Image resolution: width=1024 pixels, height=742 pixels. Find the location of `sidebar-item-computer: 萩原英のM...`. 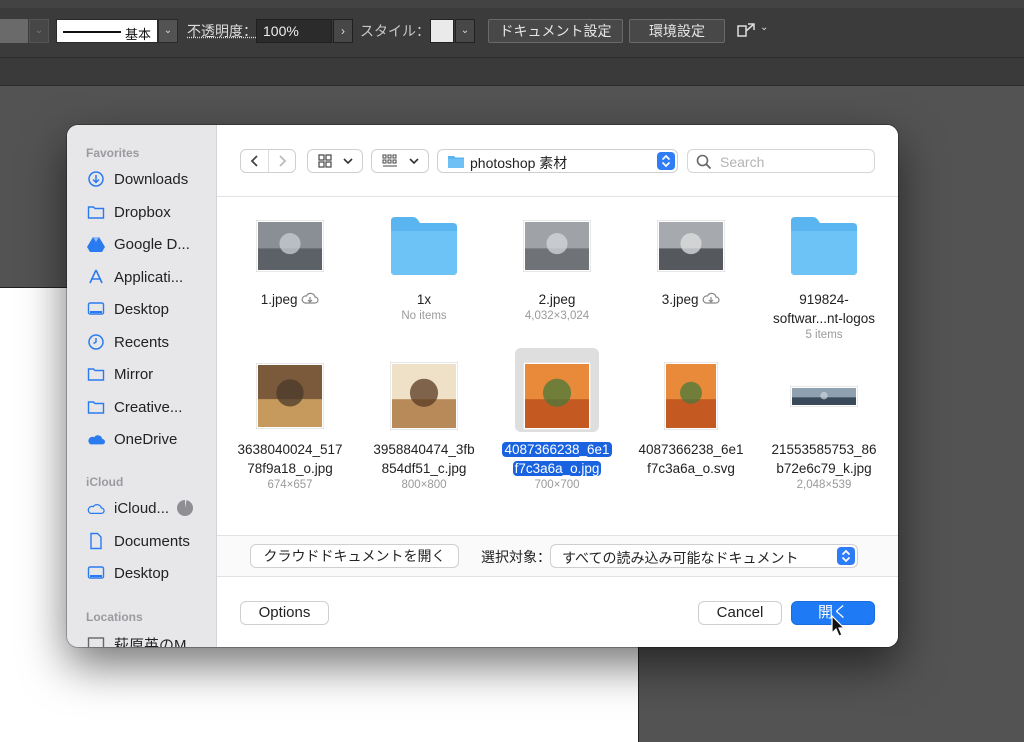

sidebar-item-computer: 萩原英のM... is located at coordinates (150, 639).